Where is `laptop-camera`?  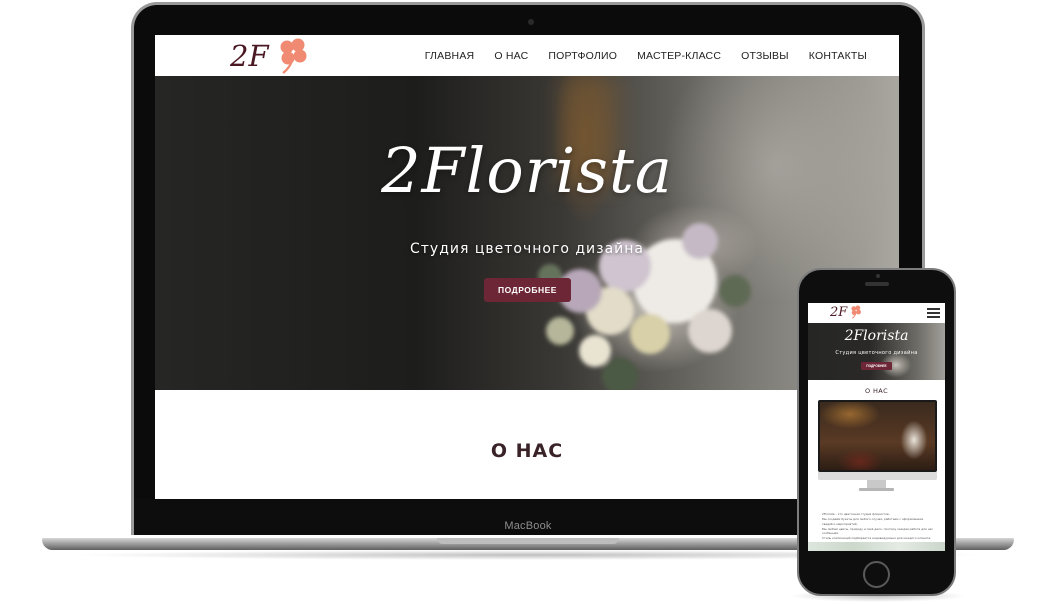 laptop-camera is located at coordinates (531, 22).